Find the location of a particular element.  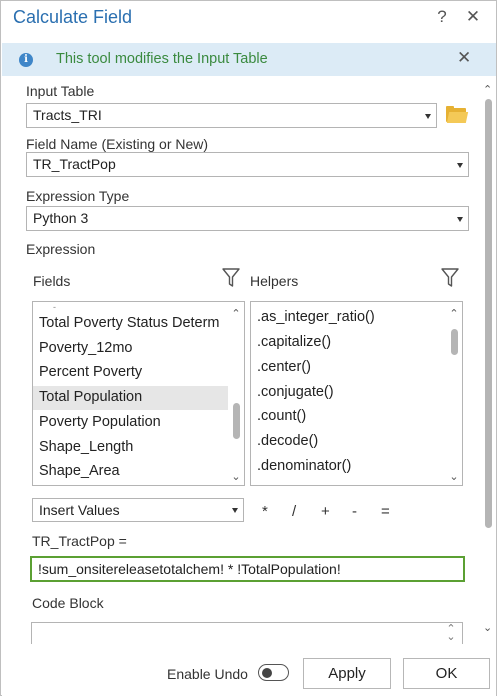

list-item: .center() is located at coordinates (284, 367).